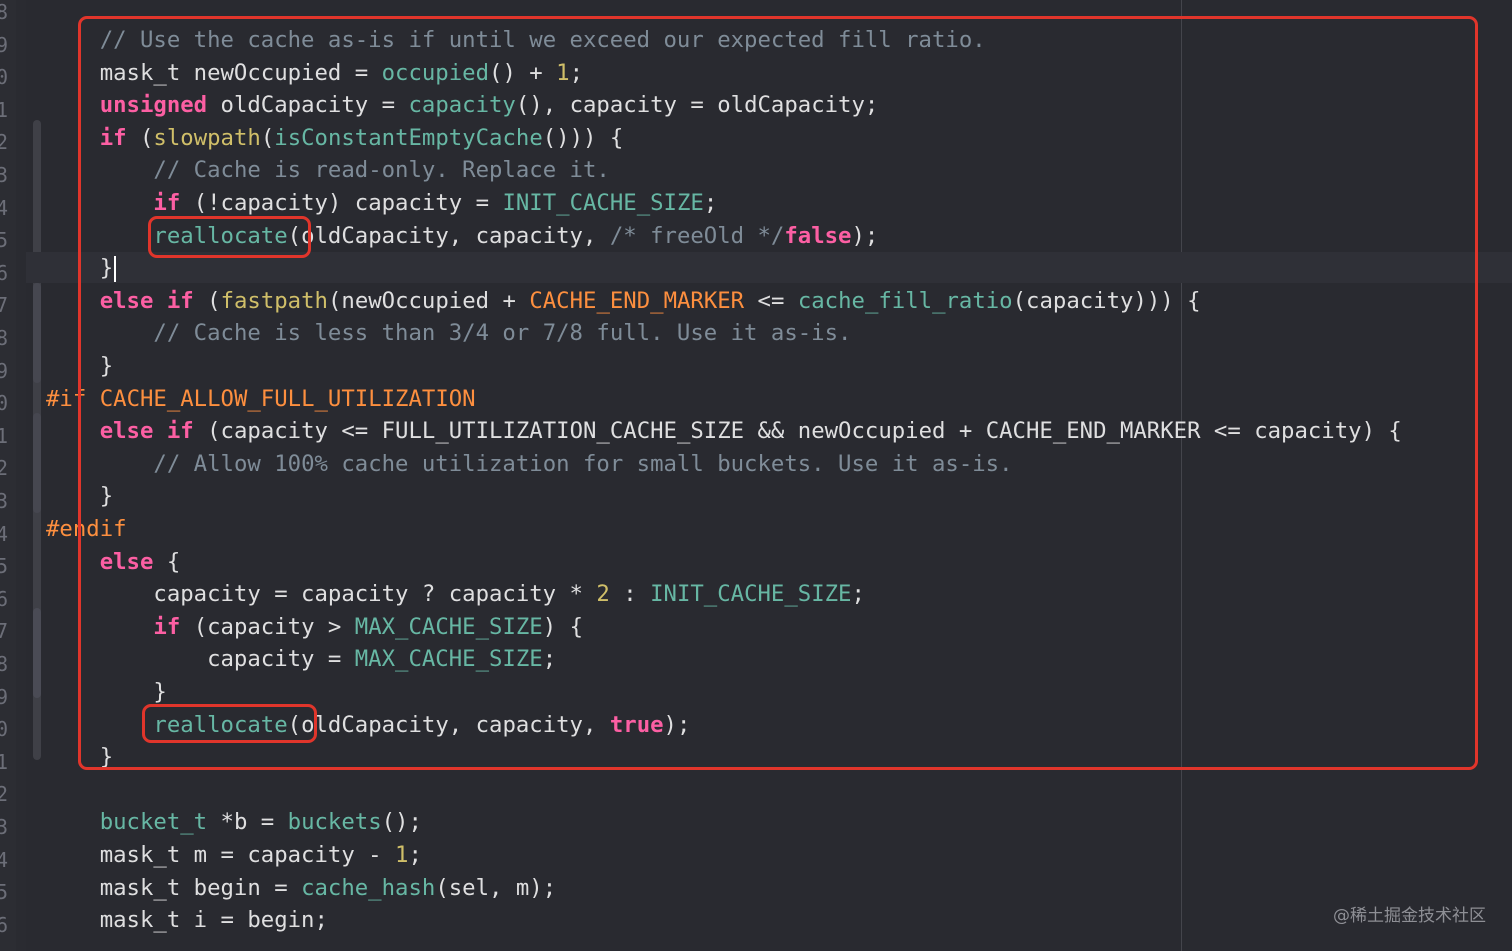 The width and height of the screenshot is (1512, 951). Describe the element at coordinates (153, 822) in the screenshot. I see `code-token: bucket_t` at that location.